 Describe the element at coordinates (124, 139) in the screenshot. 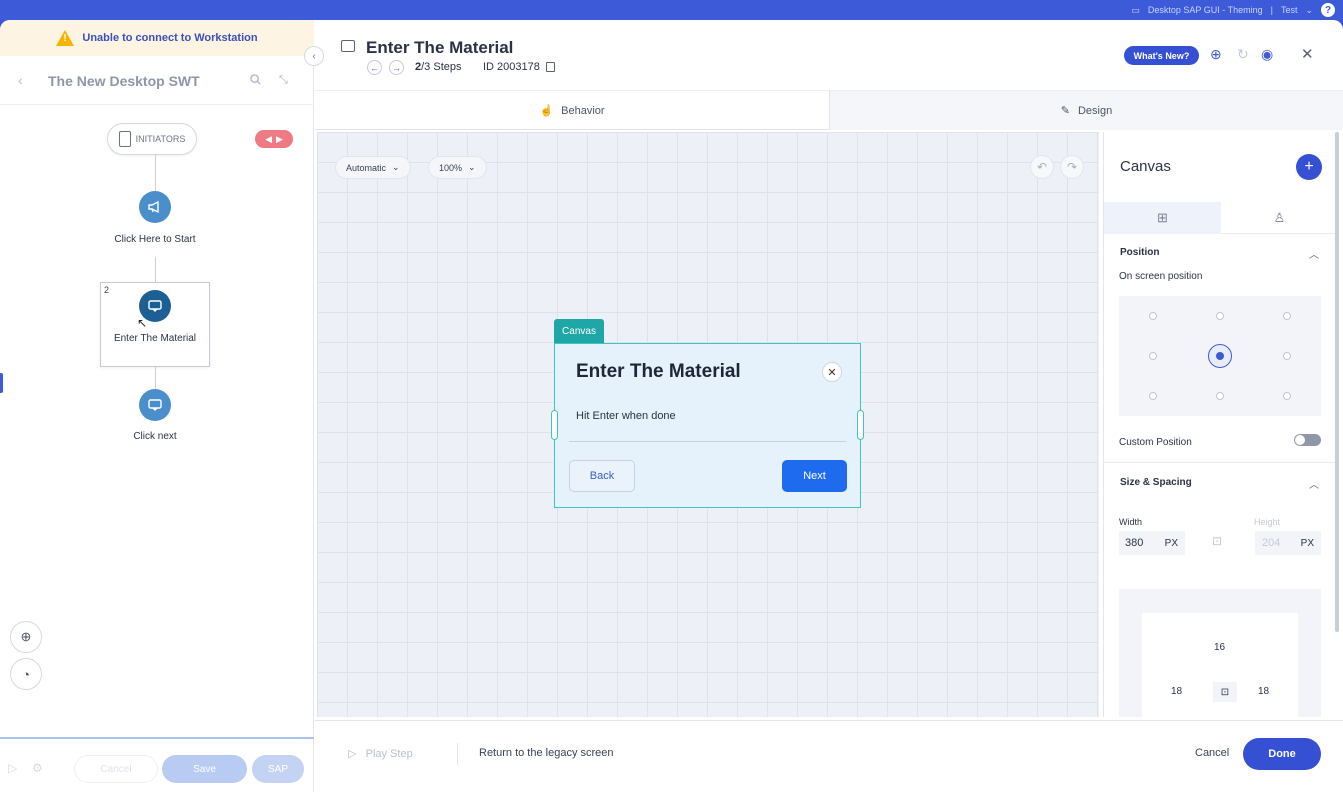

I see `door-icon` at that location.